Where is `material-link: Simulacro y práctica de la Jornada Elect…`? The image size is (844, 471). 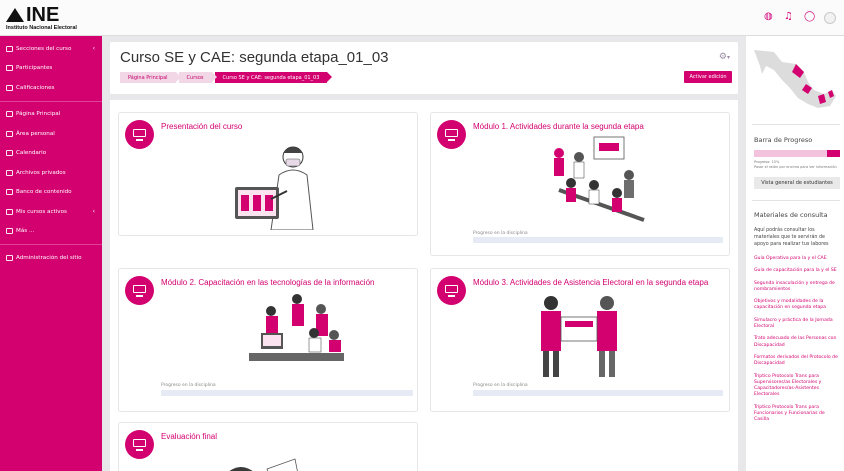 material-link: Simulacro y práctica de la Jornada Elect… is located at coordinates (797, 324).